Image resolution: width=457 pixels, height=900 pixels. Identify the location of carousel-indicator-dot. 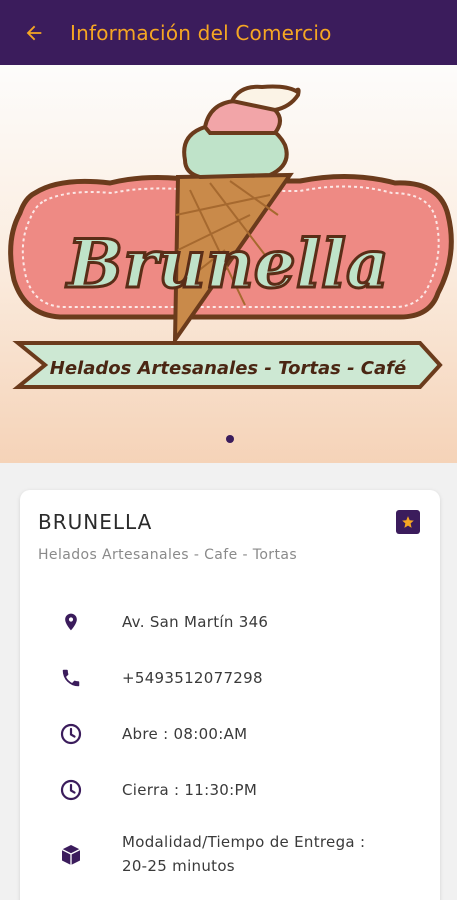
(230, 439).